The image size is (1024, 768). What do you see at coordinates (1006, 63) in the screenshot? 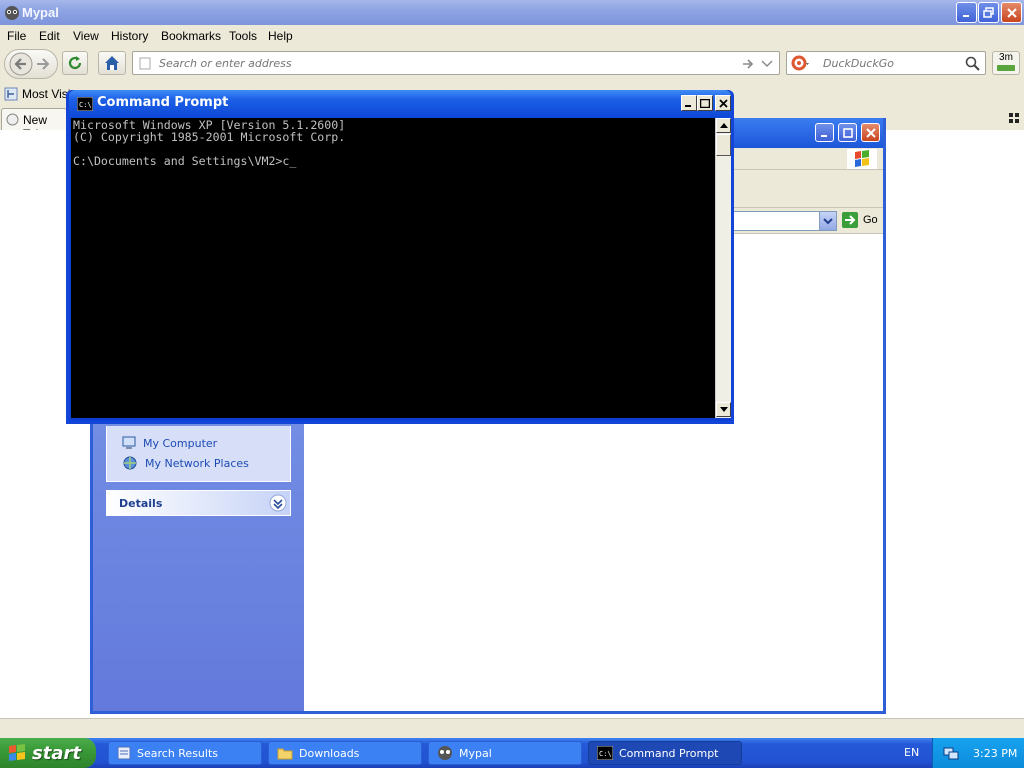
I see `extension-button: 3m` at bounding box center [1006, 63].